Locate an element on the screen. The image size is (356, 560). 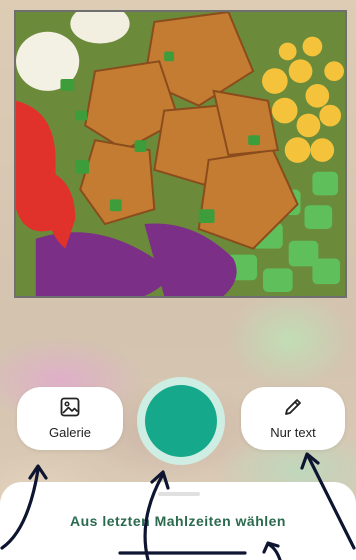
shutter-button is located at coordinates (181, 421).